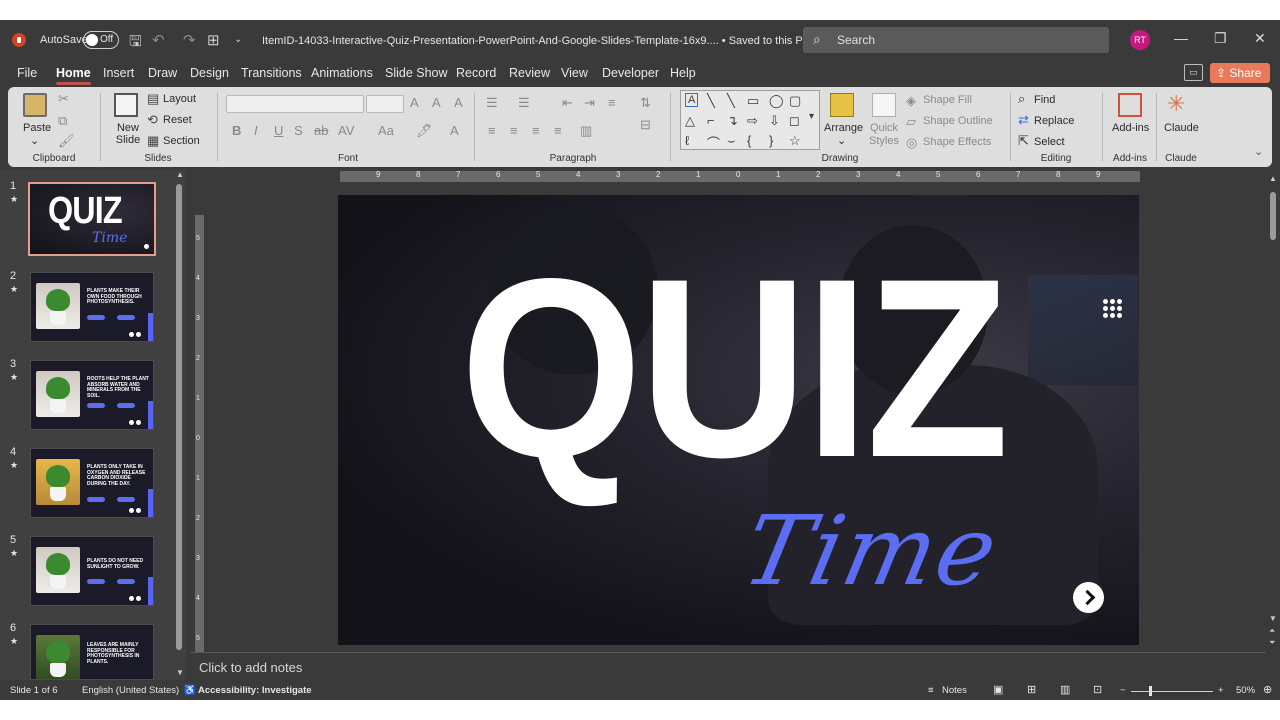 This screenshot has width=1280, height=720. What do you see at coordinates (1273, 216) in the screenshot?
I see `editor-scroll-thumb` at bounding box center [1273, 216].